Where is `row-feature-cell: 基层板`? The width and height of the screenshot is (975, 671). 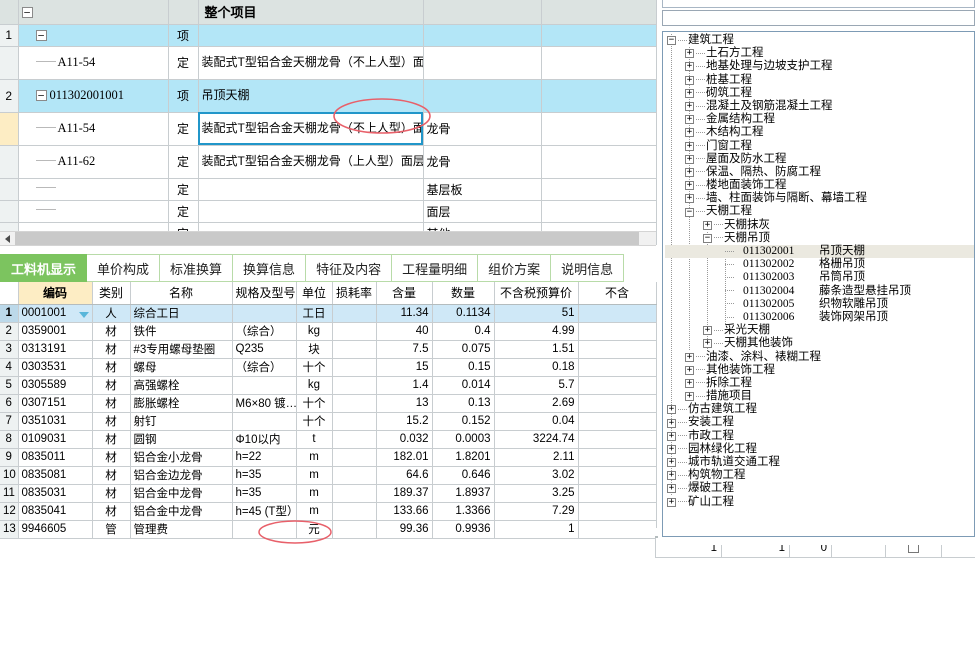 row-feature-cell: 基层板 is located at coordinates (482, 189).